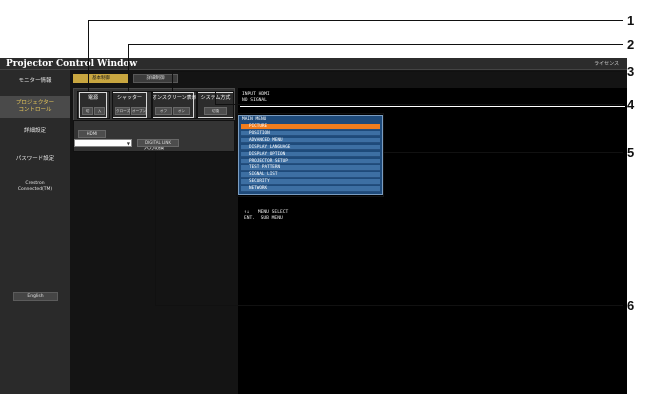  I want to click on callout-box-menu, so click(310, 155).